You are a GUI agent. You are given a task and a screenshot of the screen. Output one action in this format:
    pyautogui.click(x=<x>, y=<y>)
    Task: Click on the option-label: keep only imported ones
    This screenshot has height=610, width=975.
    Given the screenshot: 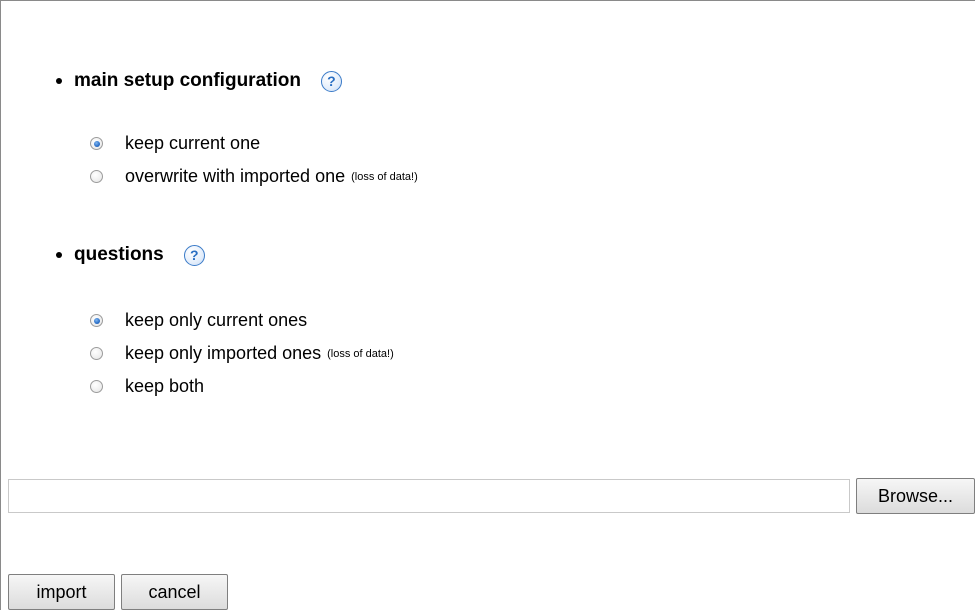 What is the action you would take?
    pyautogui.click(x=223, y=353)
    